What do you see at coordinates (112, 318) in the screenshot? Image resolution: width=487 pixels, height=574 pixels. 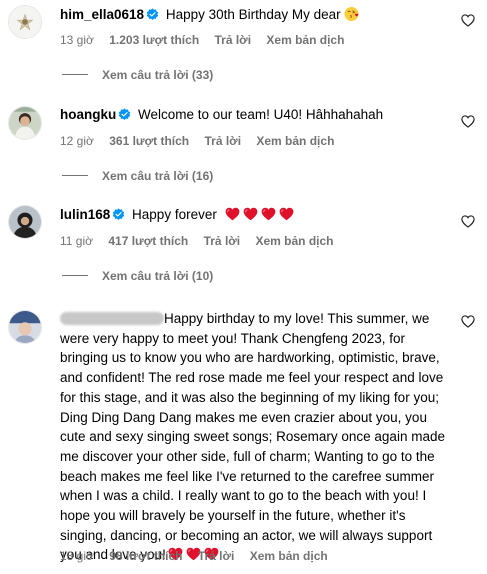 I see `comment-username` at bounding box center [112, 318].